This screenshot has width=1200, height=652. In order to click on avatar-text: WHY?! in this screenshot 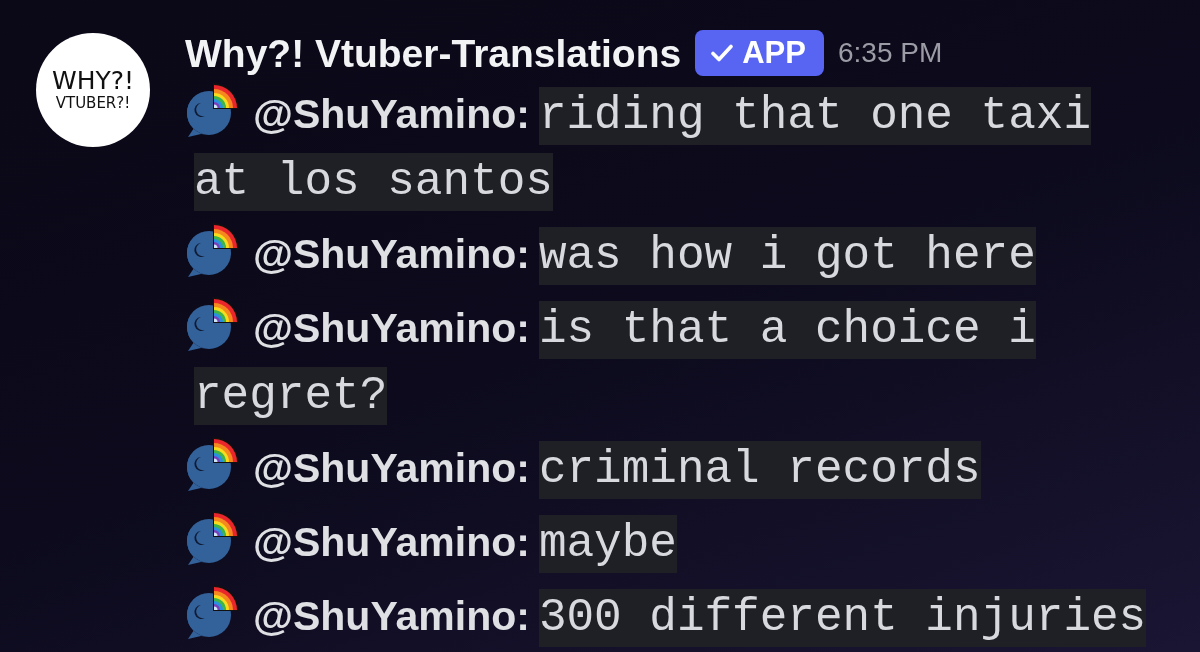, I will do `click(93, 80)`.